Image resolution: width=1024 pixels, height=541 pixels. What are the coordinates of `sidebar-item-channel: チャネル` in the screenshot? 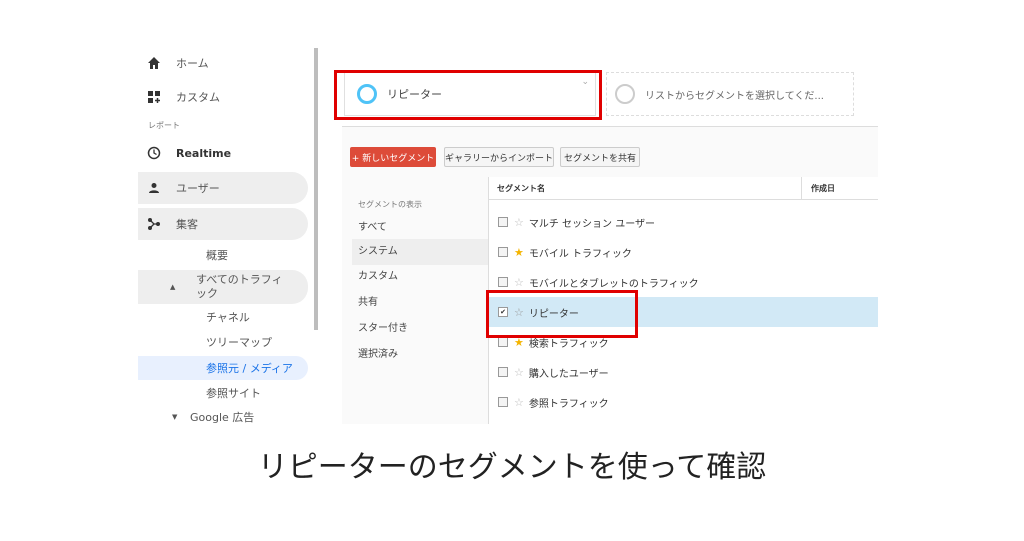 It's located at (223, 317).